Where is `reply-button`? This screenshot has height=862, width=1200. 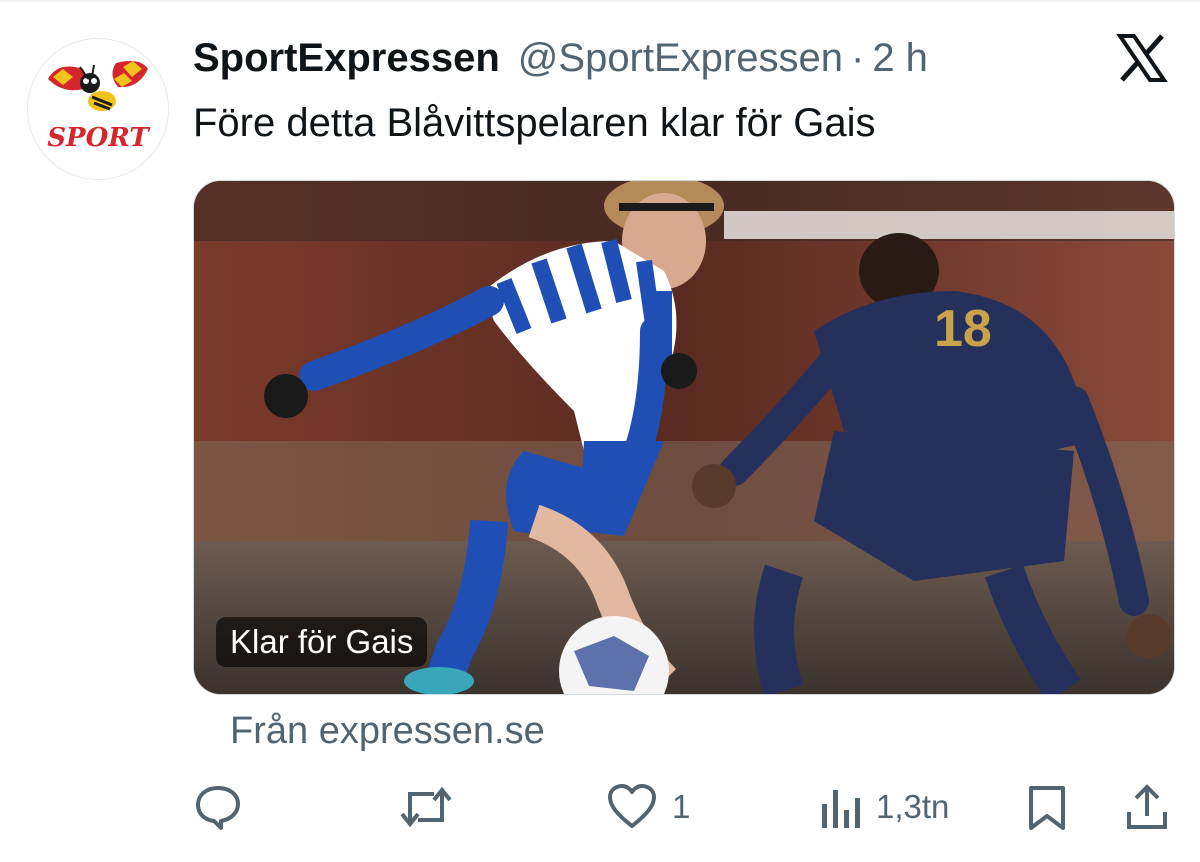 reply-button is located at coordinates (225, 807).